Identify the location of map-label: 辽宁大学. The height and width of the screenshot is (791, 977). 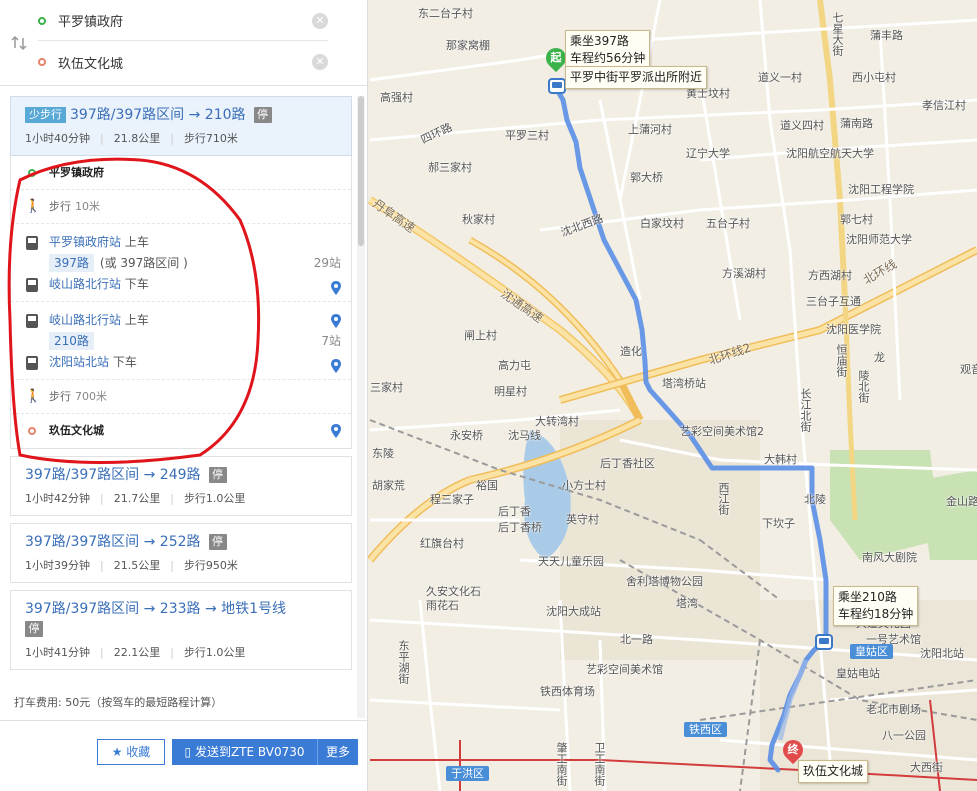
(708, 153).